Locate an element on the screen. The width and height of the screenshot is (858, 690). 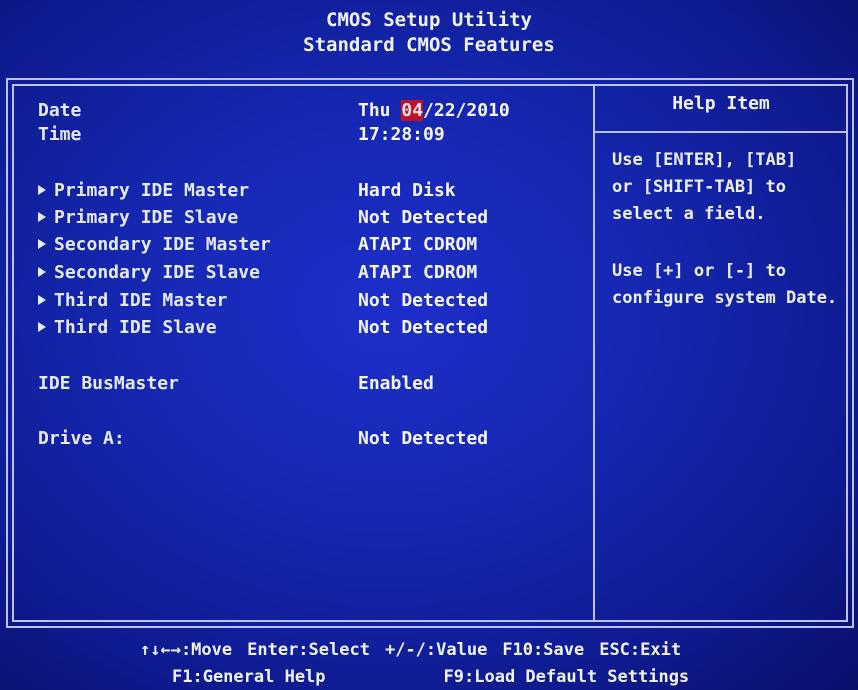
save-hint: F10:Save is located at coordinates (543, 650).